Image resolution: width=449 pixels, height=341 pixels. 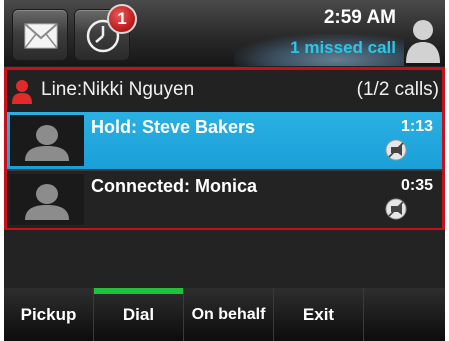 What do you see at coordinates (229, 314) in the screenshot?
I see `softkey-on-behalf: On behalf` at bounding box center [229, 314].